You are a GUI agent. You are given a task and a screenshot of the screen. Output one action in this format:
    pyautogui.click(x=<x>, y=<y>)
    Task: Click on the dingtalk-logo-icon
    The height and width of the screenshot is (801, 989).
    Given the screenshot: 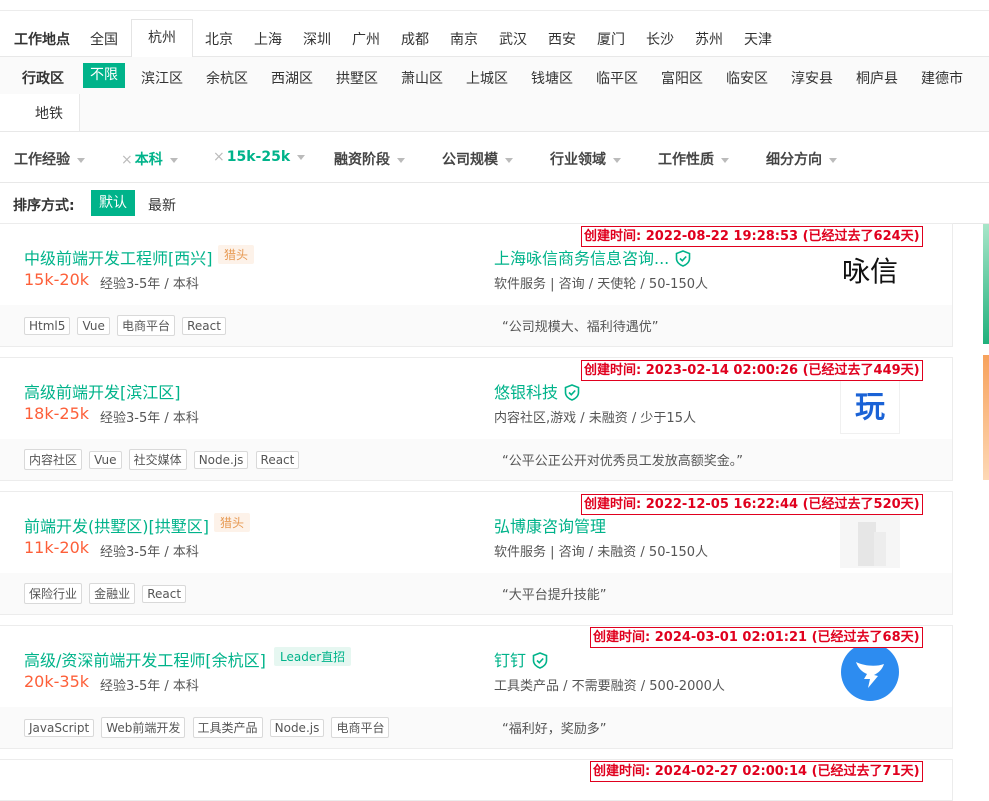 What is the action you would take?
    pyautogui.click(x=870, y=672)
    